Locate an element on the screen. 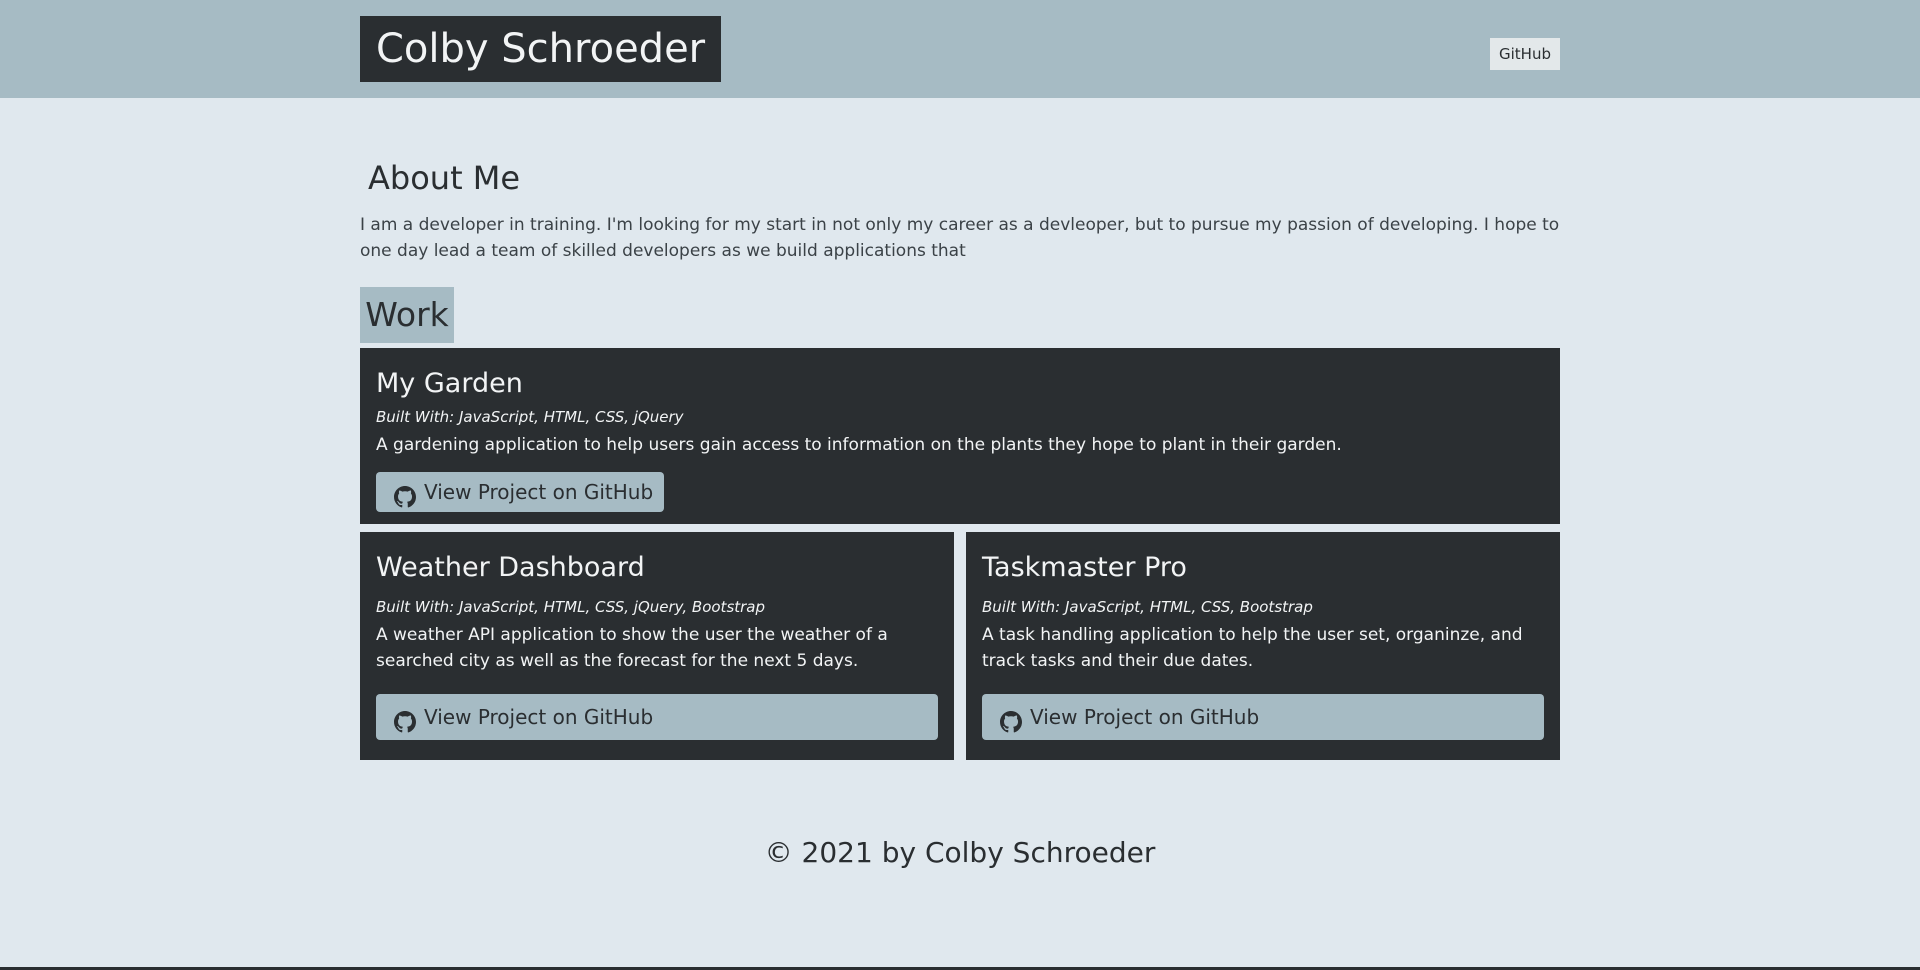 The height and width of the screenshot is (970, 1920). work-heading: Work is located at coordinates (407, 315).